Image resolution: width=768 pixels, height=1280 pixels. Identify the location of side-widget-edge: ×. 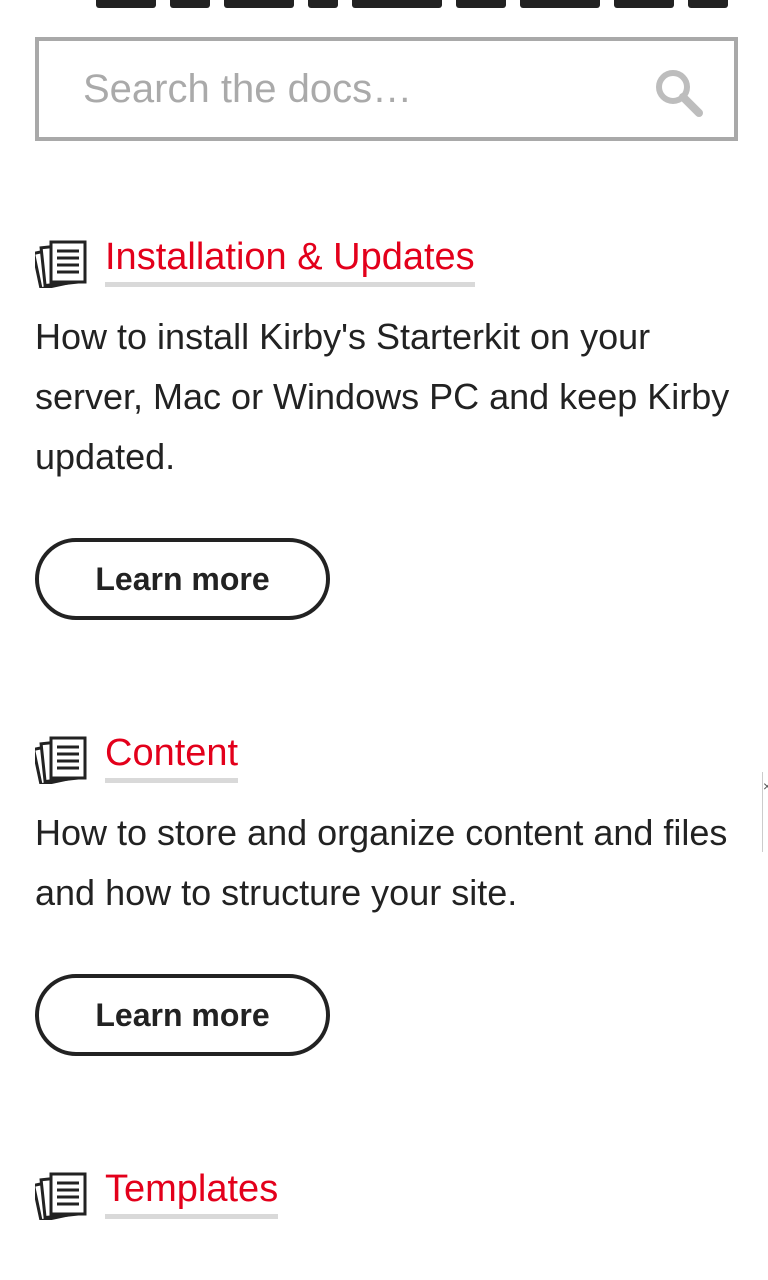
(765, 812).